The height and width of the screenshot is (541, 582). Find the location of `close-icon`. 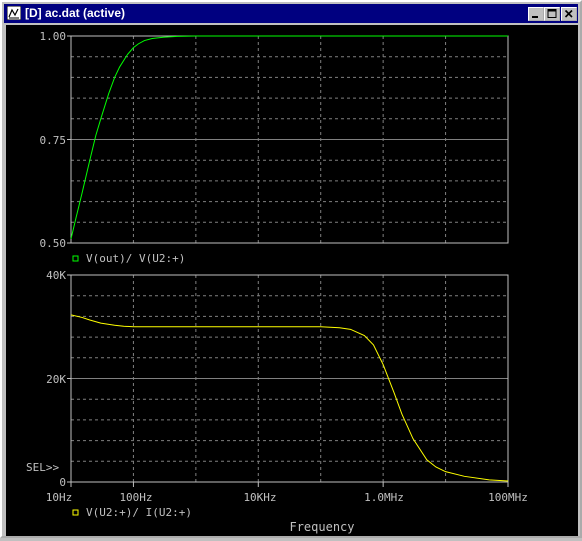

close-icon is located at coordinates (568, 13).